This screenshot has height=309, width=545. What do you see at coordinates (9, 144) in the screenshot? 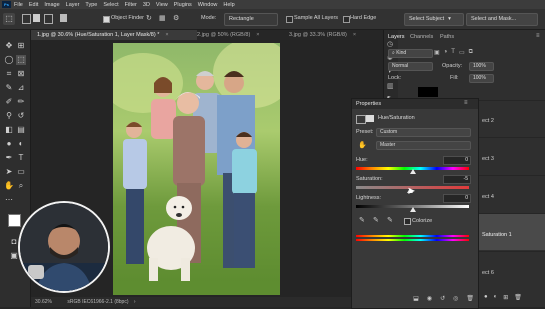
I see `blur-tool-icon: ●` at bounding box center [9, 144].